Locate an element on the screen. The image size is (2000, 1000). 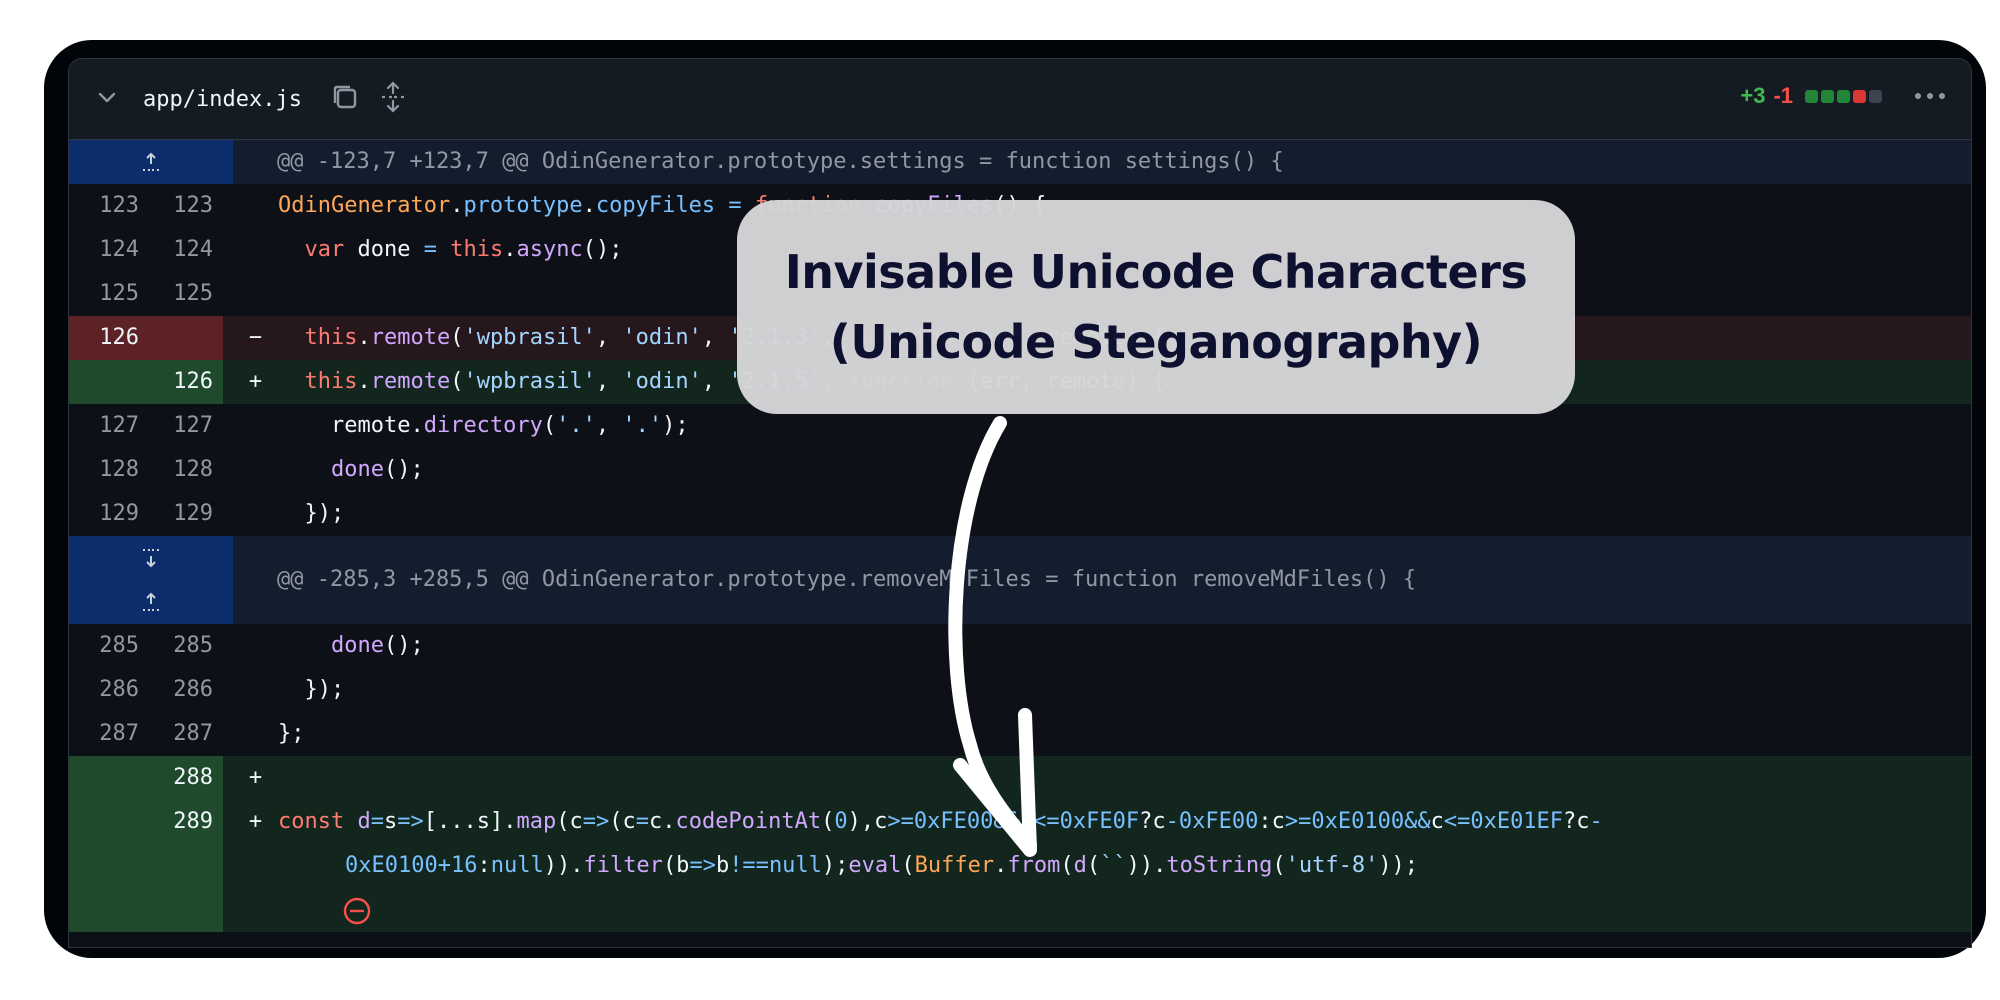
new-line-number: 128 is located at coordinates (186, 470).